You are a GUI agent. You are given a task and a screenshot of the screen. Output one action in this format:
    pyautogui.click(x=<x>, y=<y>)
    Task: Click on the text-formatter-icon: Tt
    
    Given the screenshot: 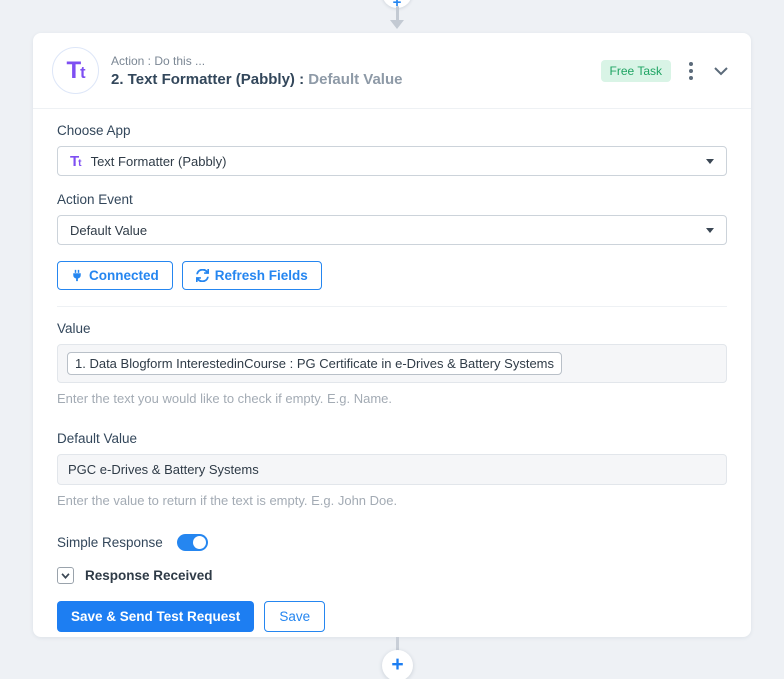 What is the action you would take?
    pyautogui.click(x=75, y=70)
    